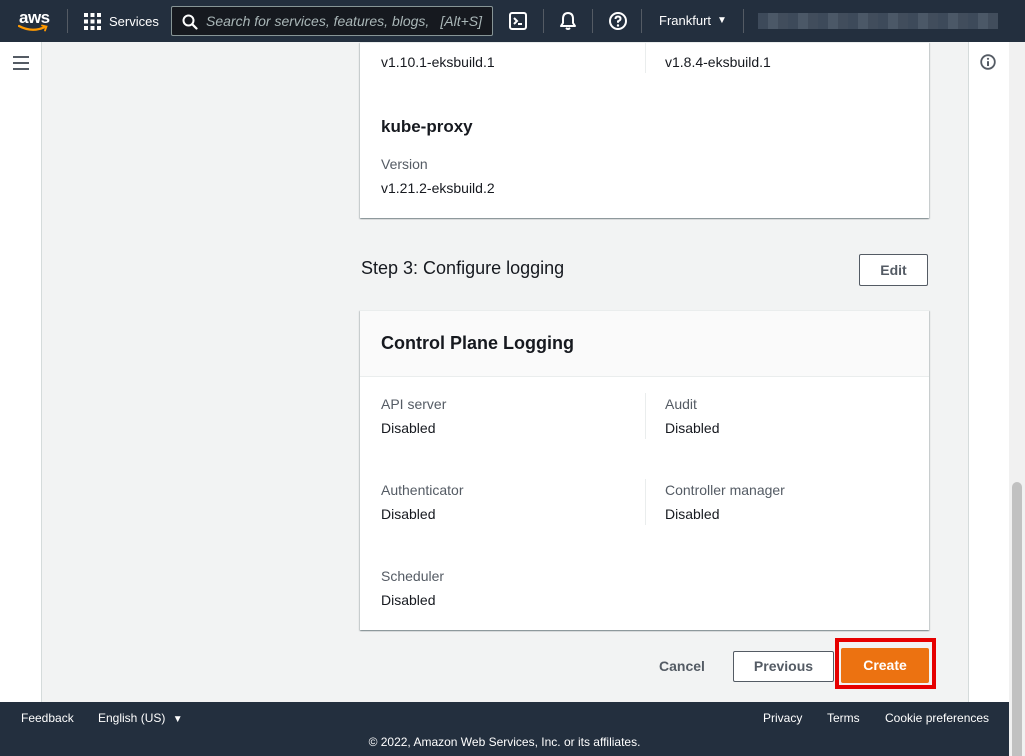 Image resolution: width=1025 pixels, height=756 pixels. I want to click on aws-smile-icon, so click(33, 28).